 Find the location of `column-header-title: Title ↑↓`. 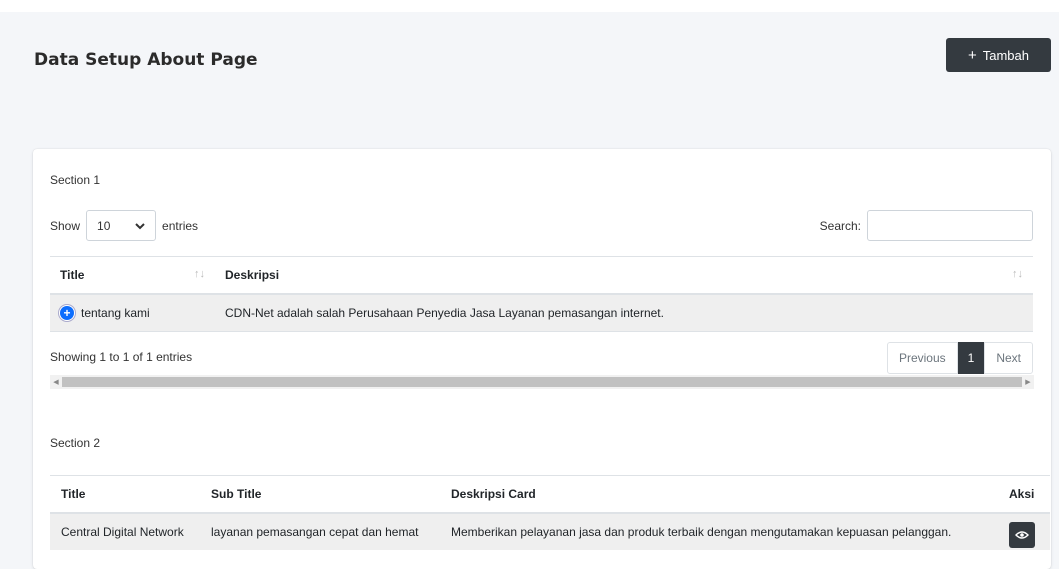

column-header-title: Title ↑↓ is located at coordinates (132, 276).